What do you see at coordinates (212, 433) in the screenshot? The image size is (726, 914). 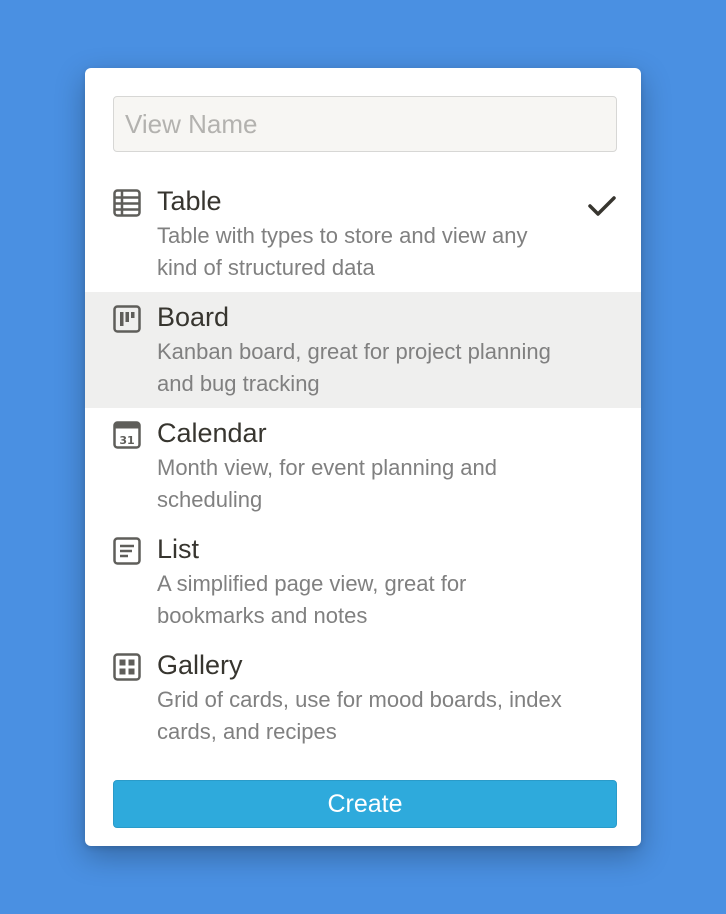 I see `view-option-title: Calendar` at bounding box center [212, 433].